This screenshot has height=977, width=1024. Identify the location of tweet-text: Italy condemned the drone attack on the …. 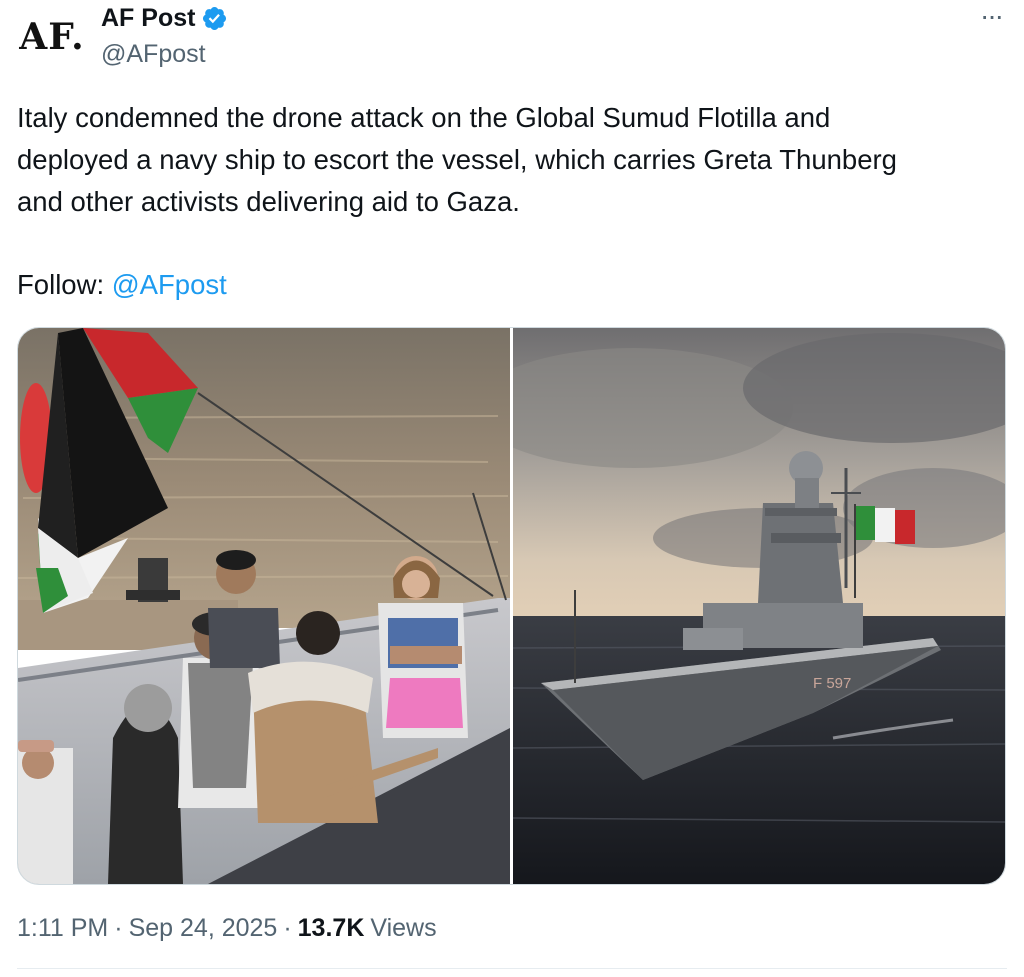
(512, 160).